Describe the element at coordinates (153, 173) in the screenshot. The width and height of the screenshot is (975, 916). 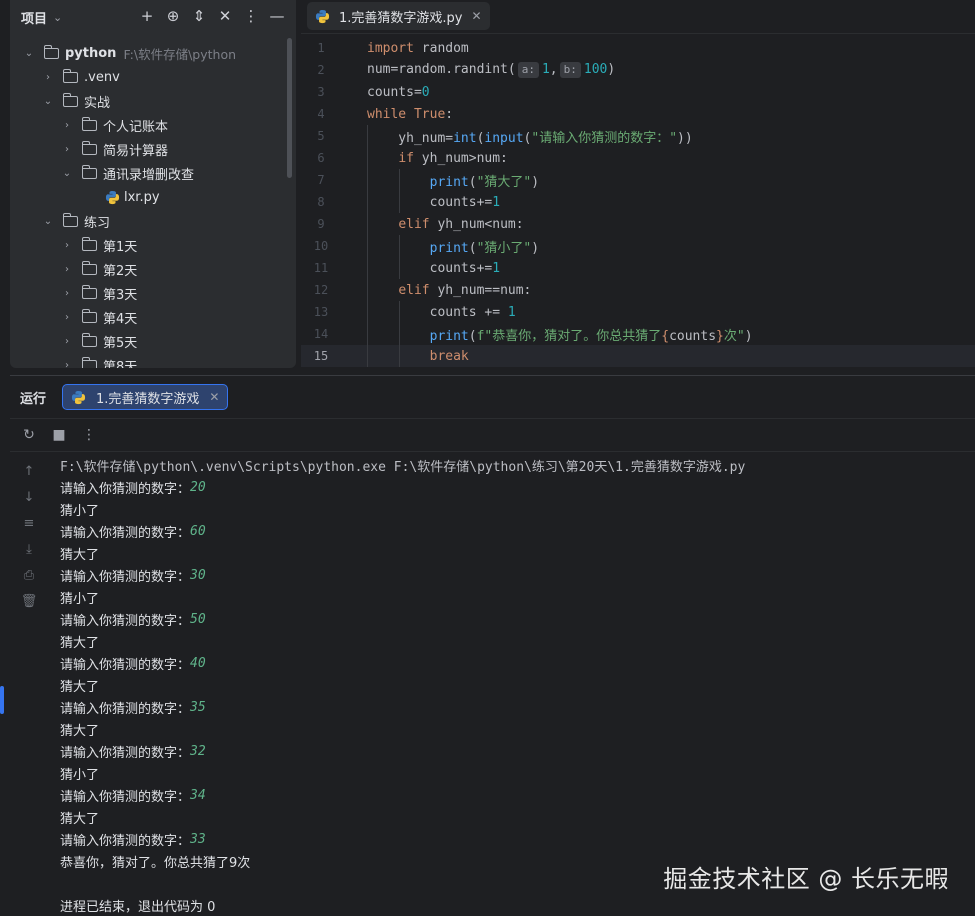
I see `tree-item: ⌄ 通讯录增删改查` at that location.